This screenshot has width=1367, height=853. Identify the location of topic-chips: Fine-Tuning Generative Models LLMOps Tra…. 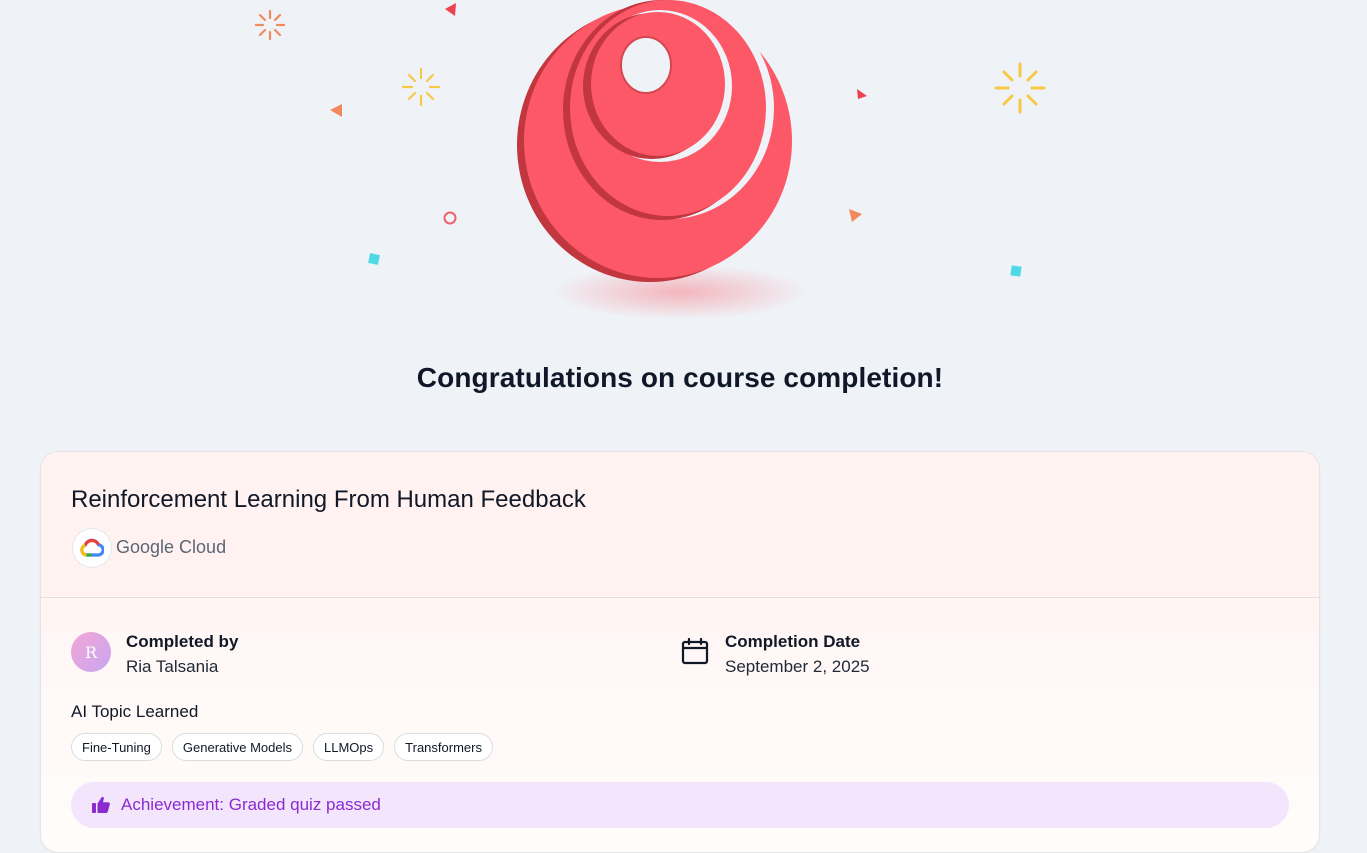
(282, 747).